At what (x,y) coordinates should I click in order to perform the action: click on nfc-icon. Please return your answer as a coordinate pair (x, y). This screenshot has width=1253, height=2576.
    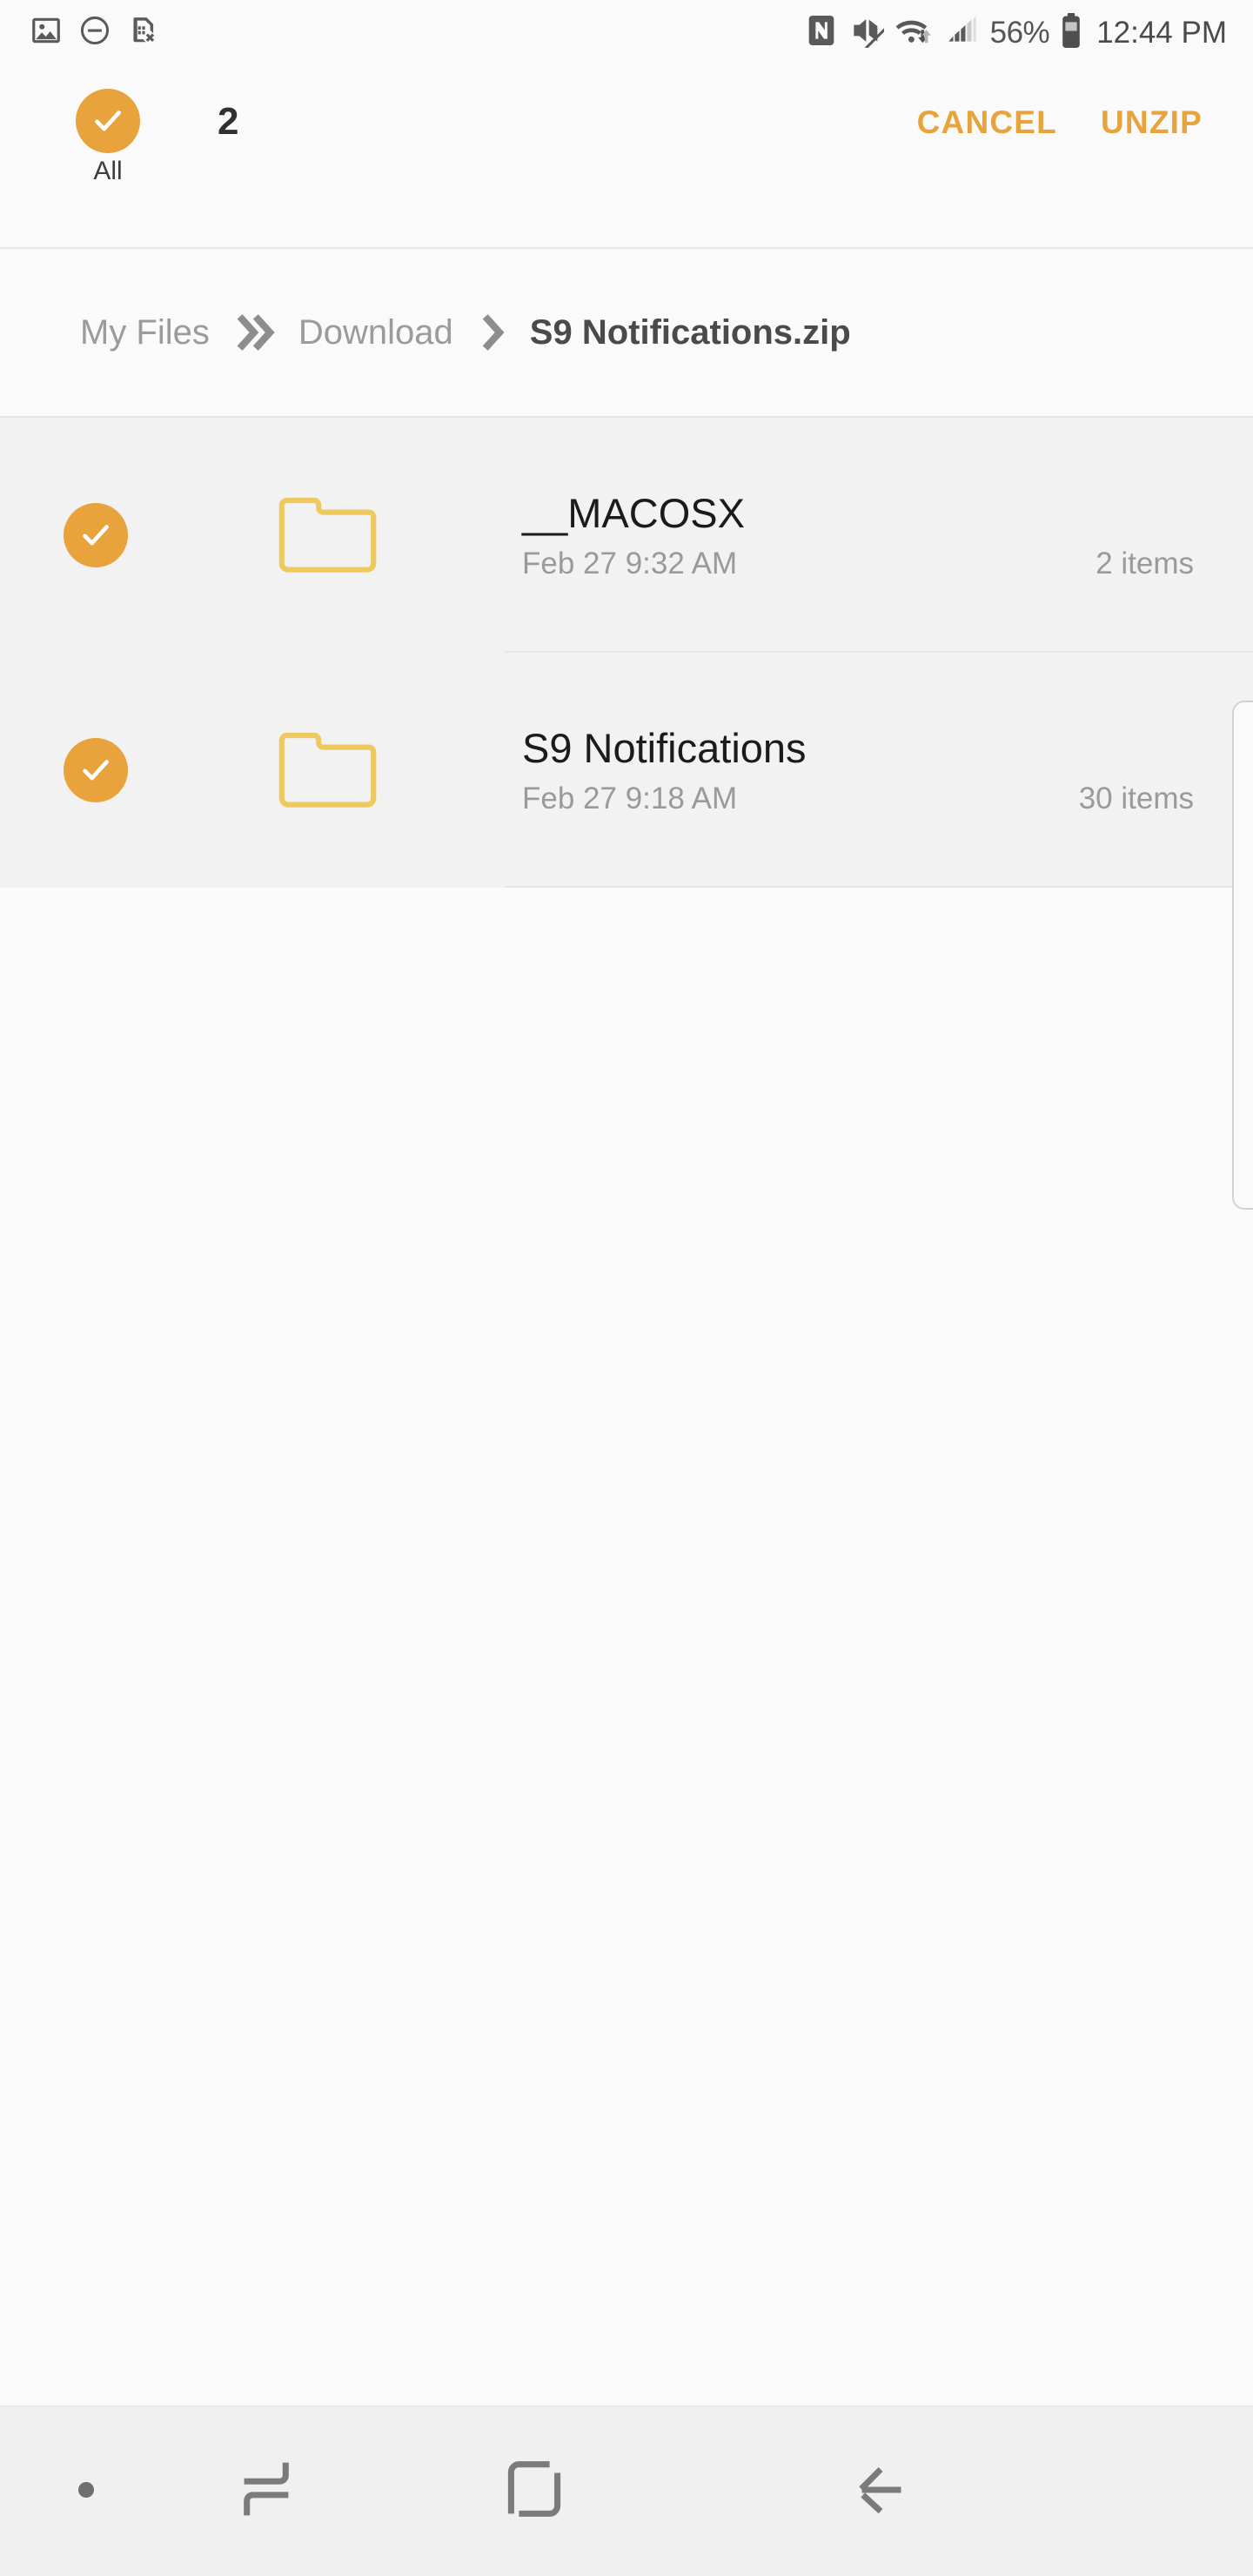
    Looking at the image, I should click on (821, 32).